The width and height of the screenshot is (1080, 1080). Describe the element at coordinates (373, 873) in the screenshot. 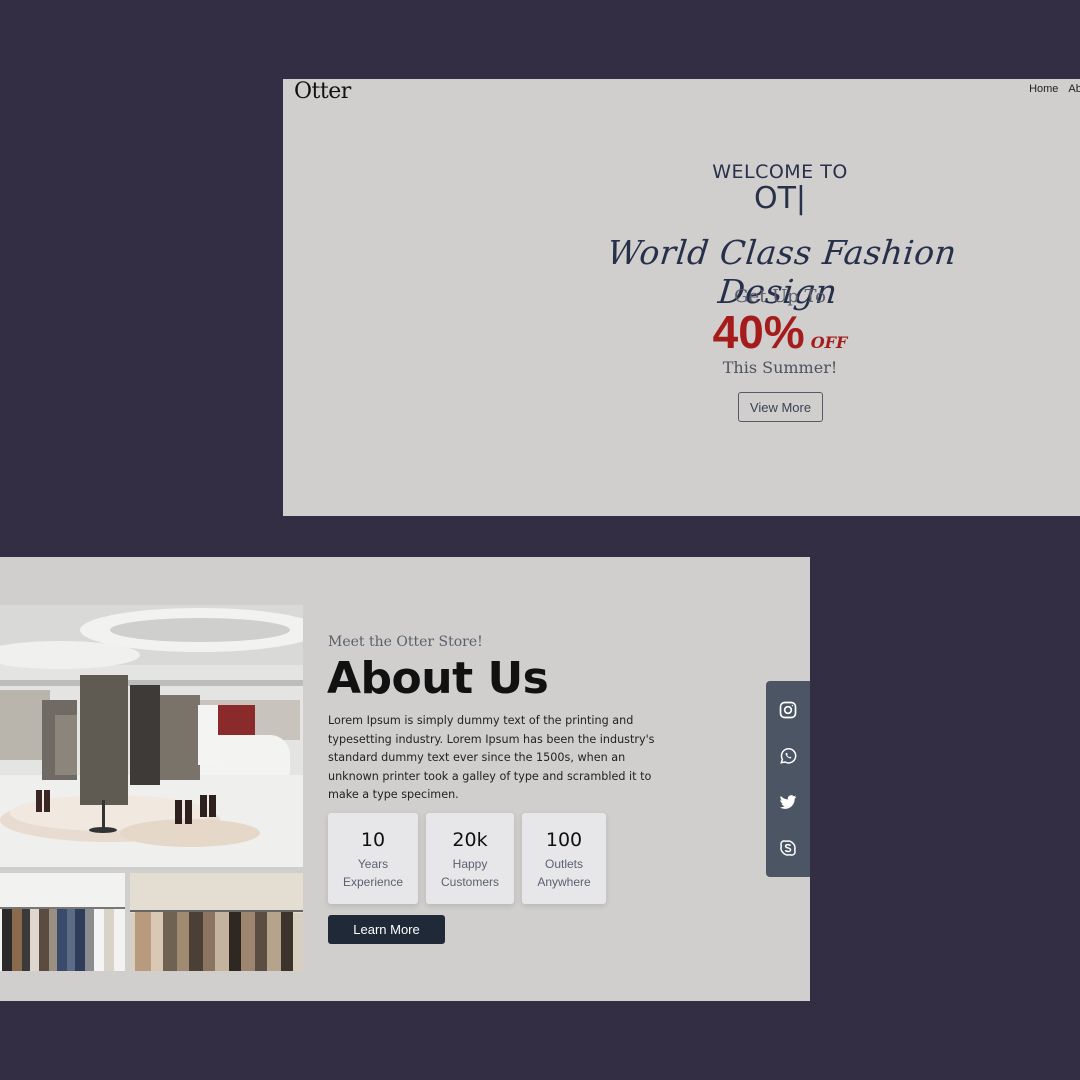

I see `stat-label: Years Experience` at that location.